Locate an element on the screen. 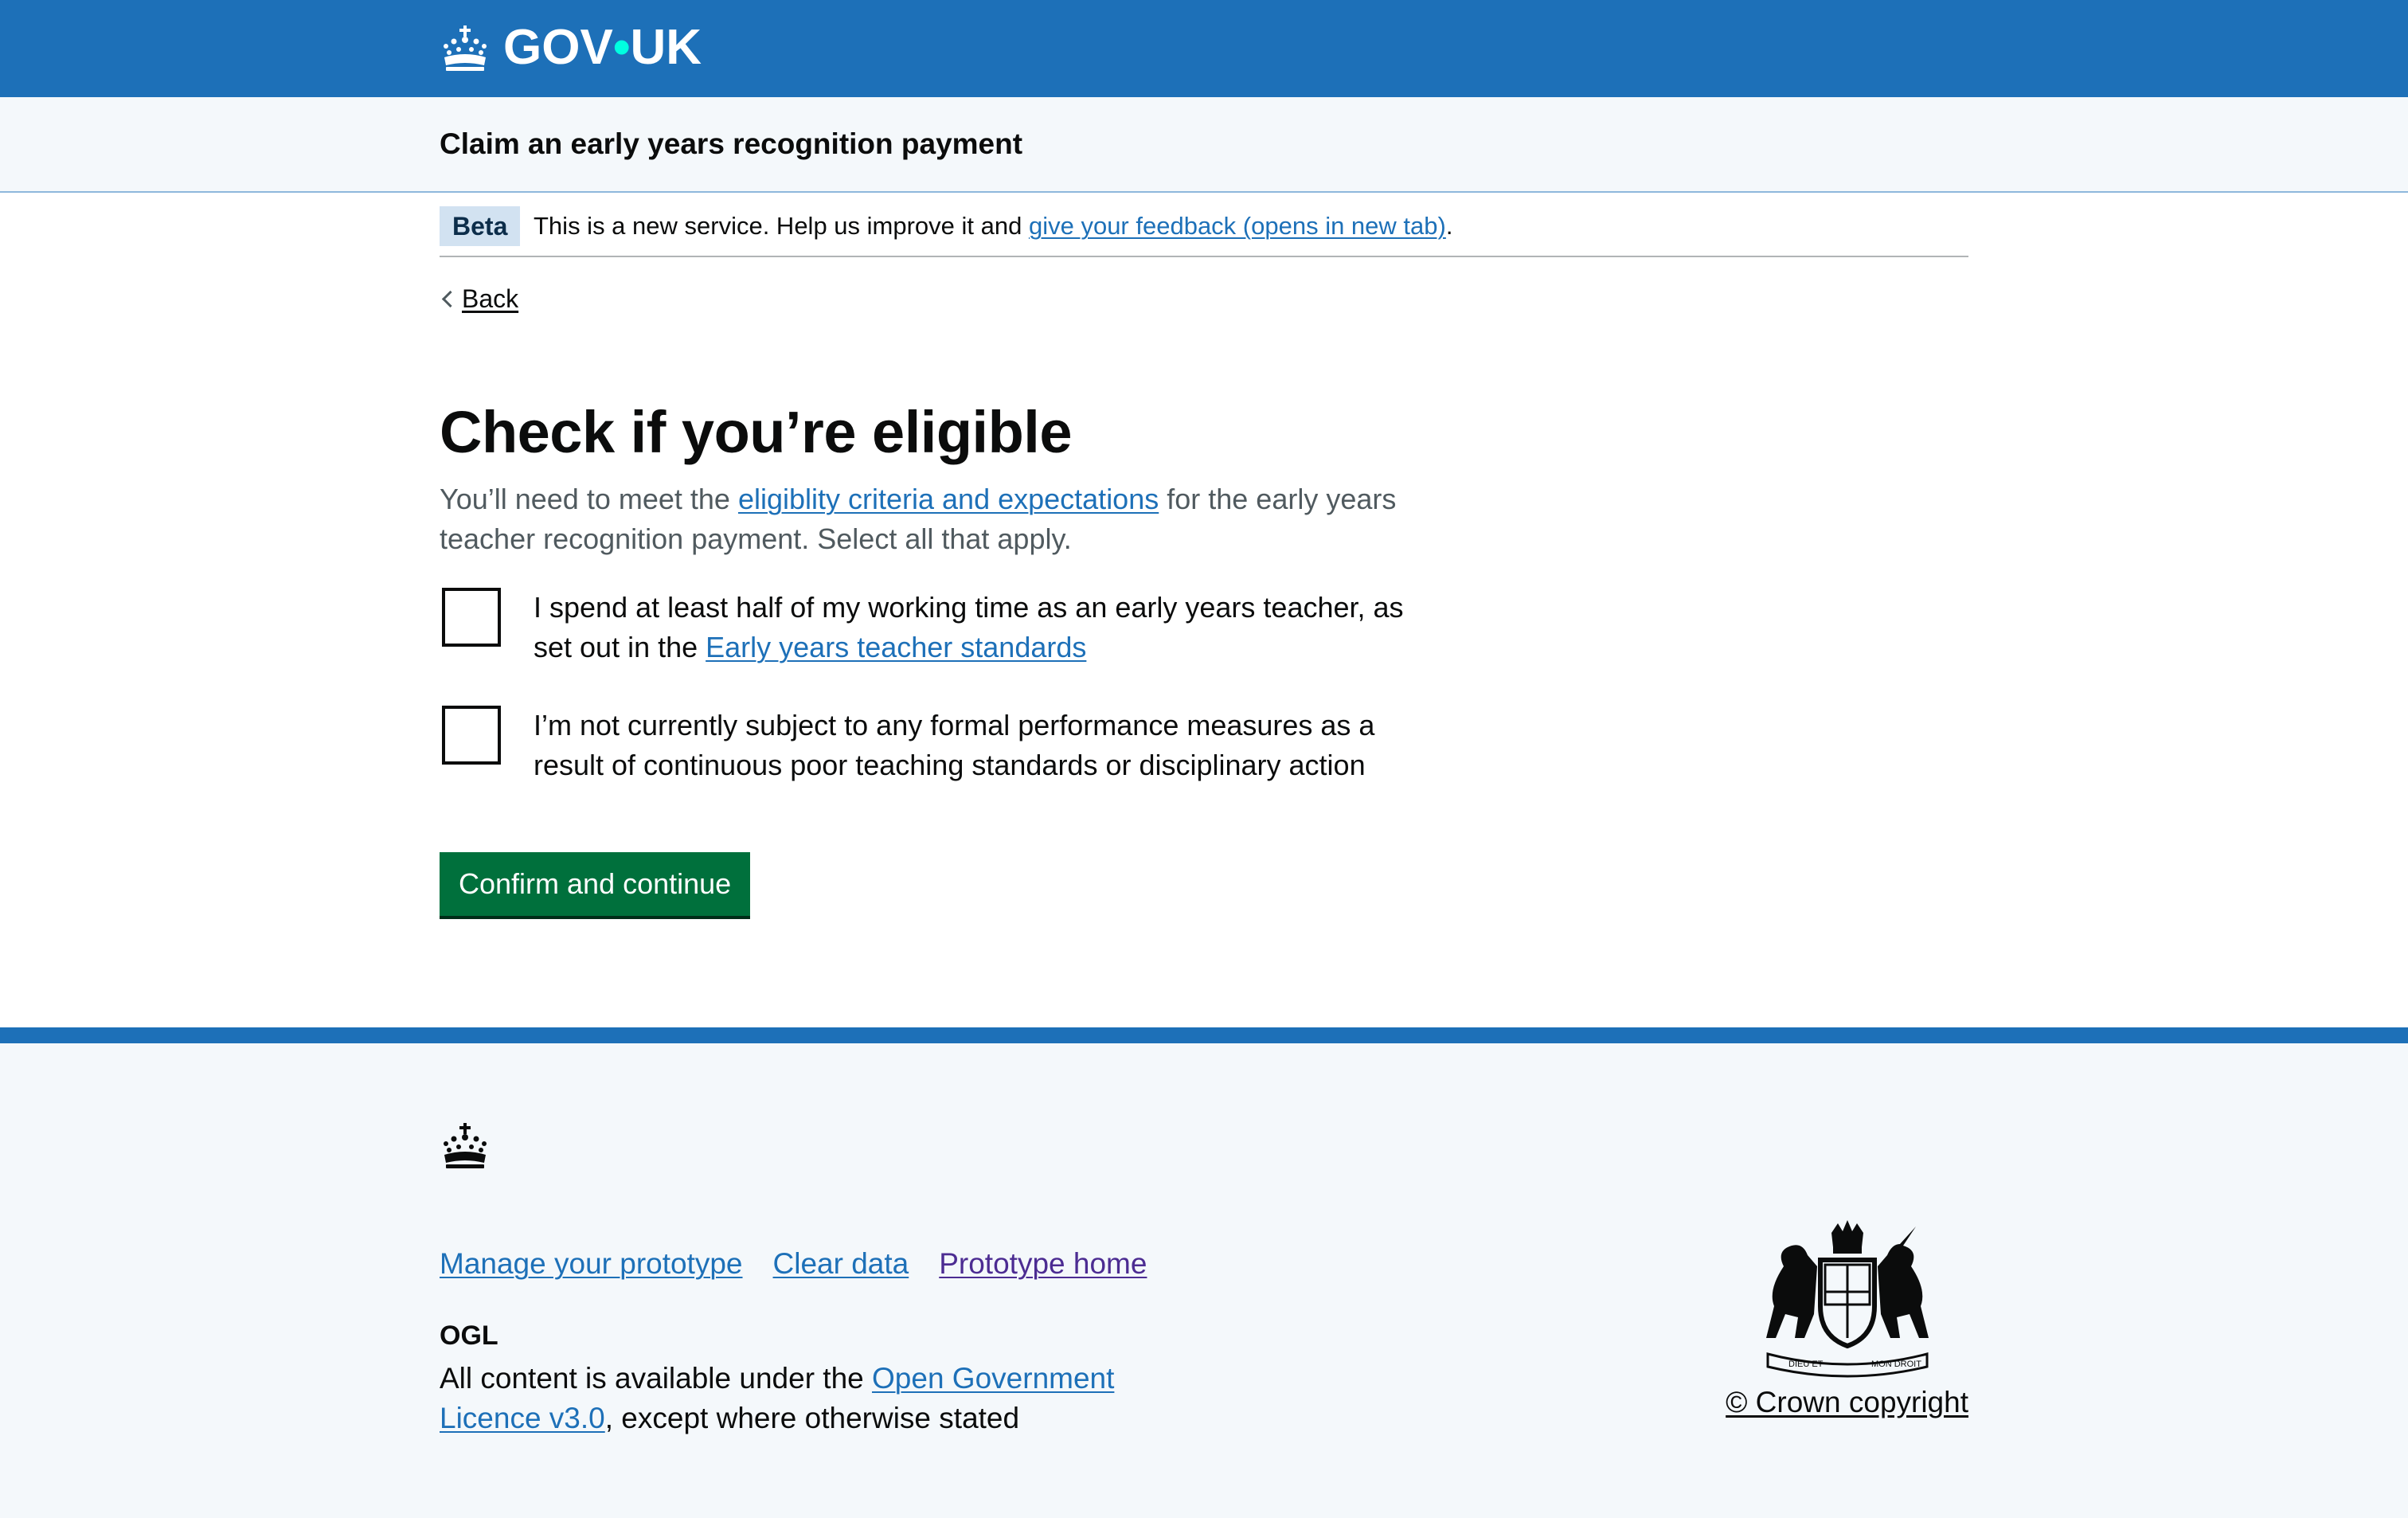 The image size is (2408, 1518). motto-left-text: DIEU ET is located at coordinates (1806, 1364).